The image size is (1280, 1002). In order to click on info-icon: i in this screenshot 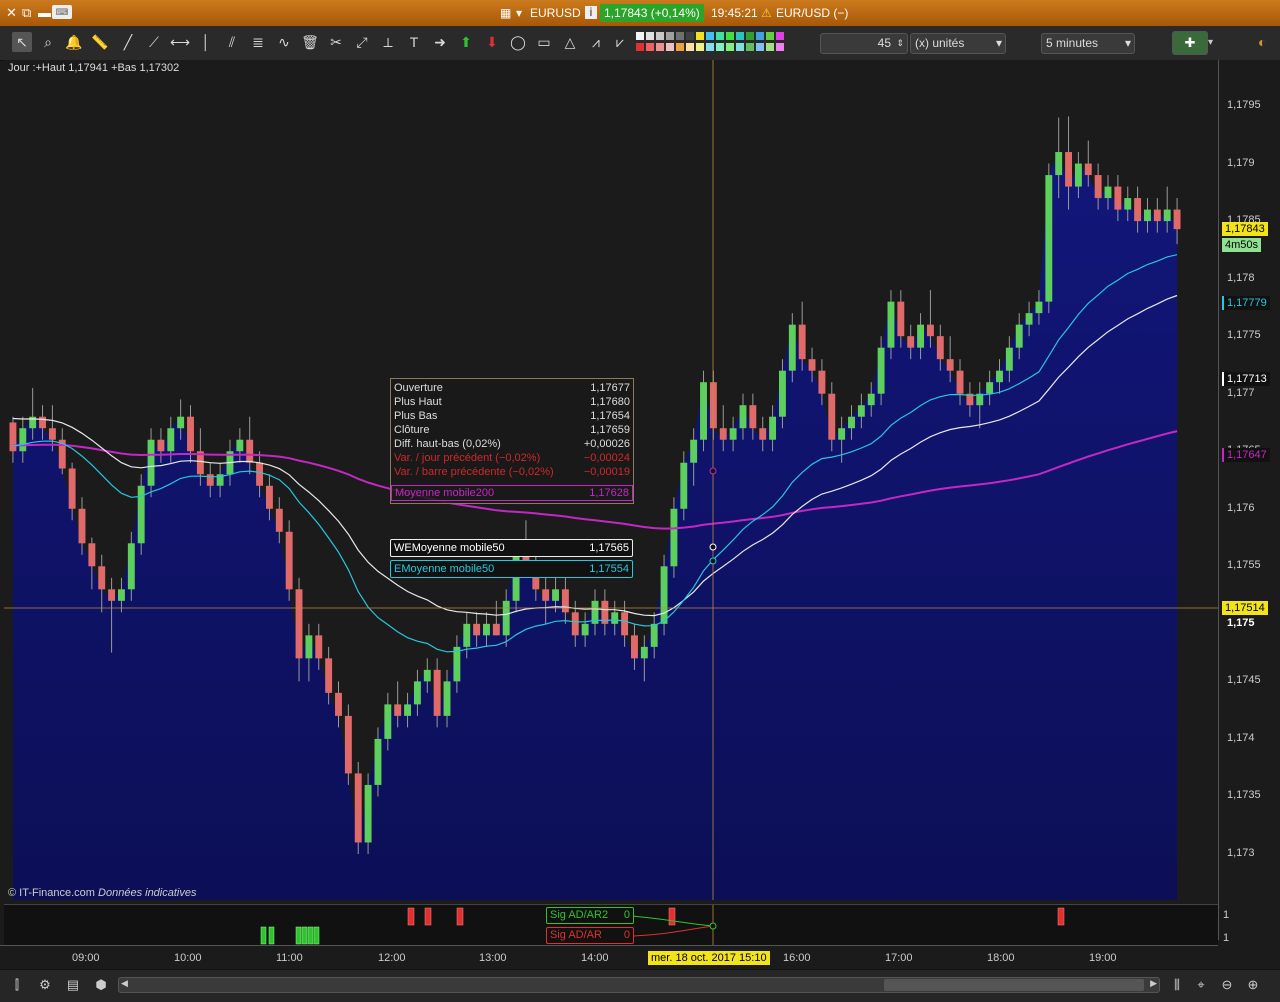, I will do `click(591, 12)`.